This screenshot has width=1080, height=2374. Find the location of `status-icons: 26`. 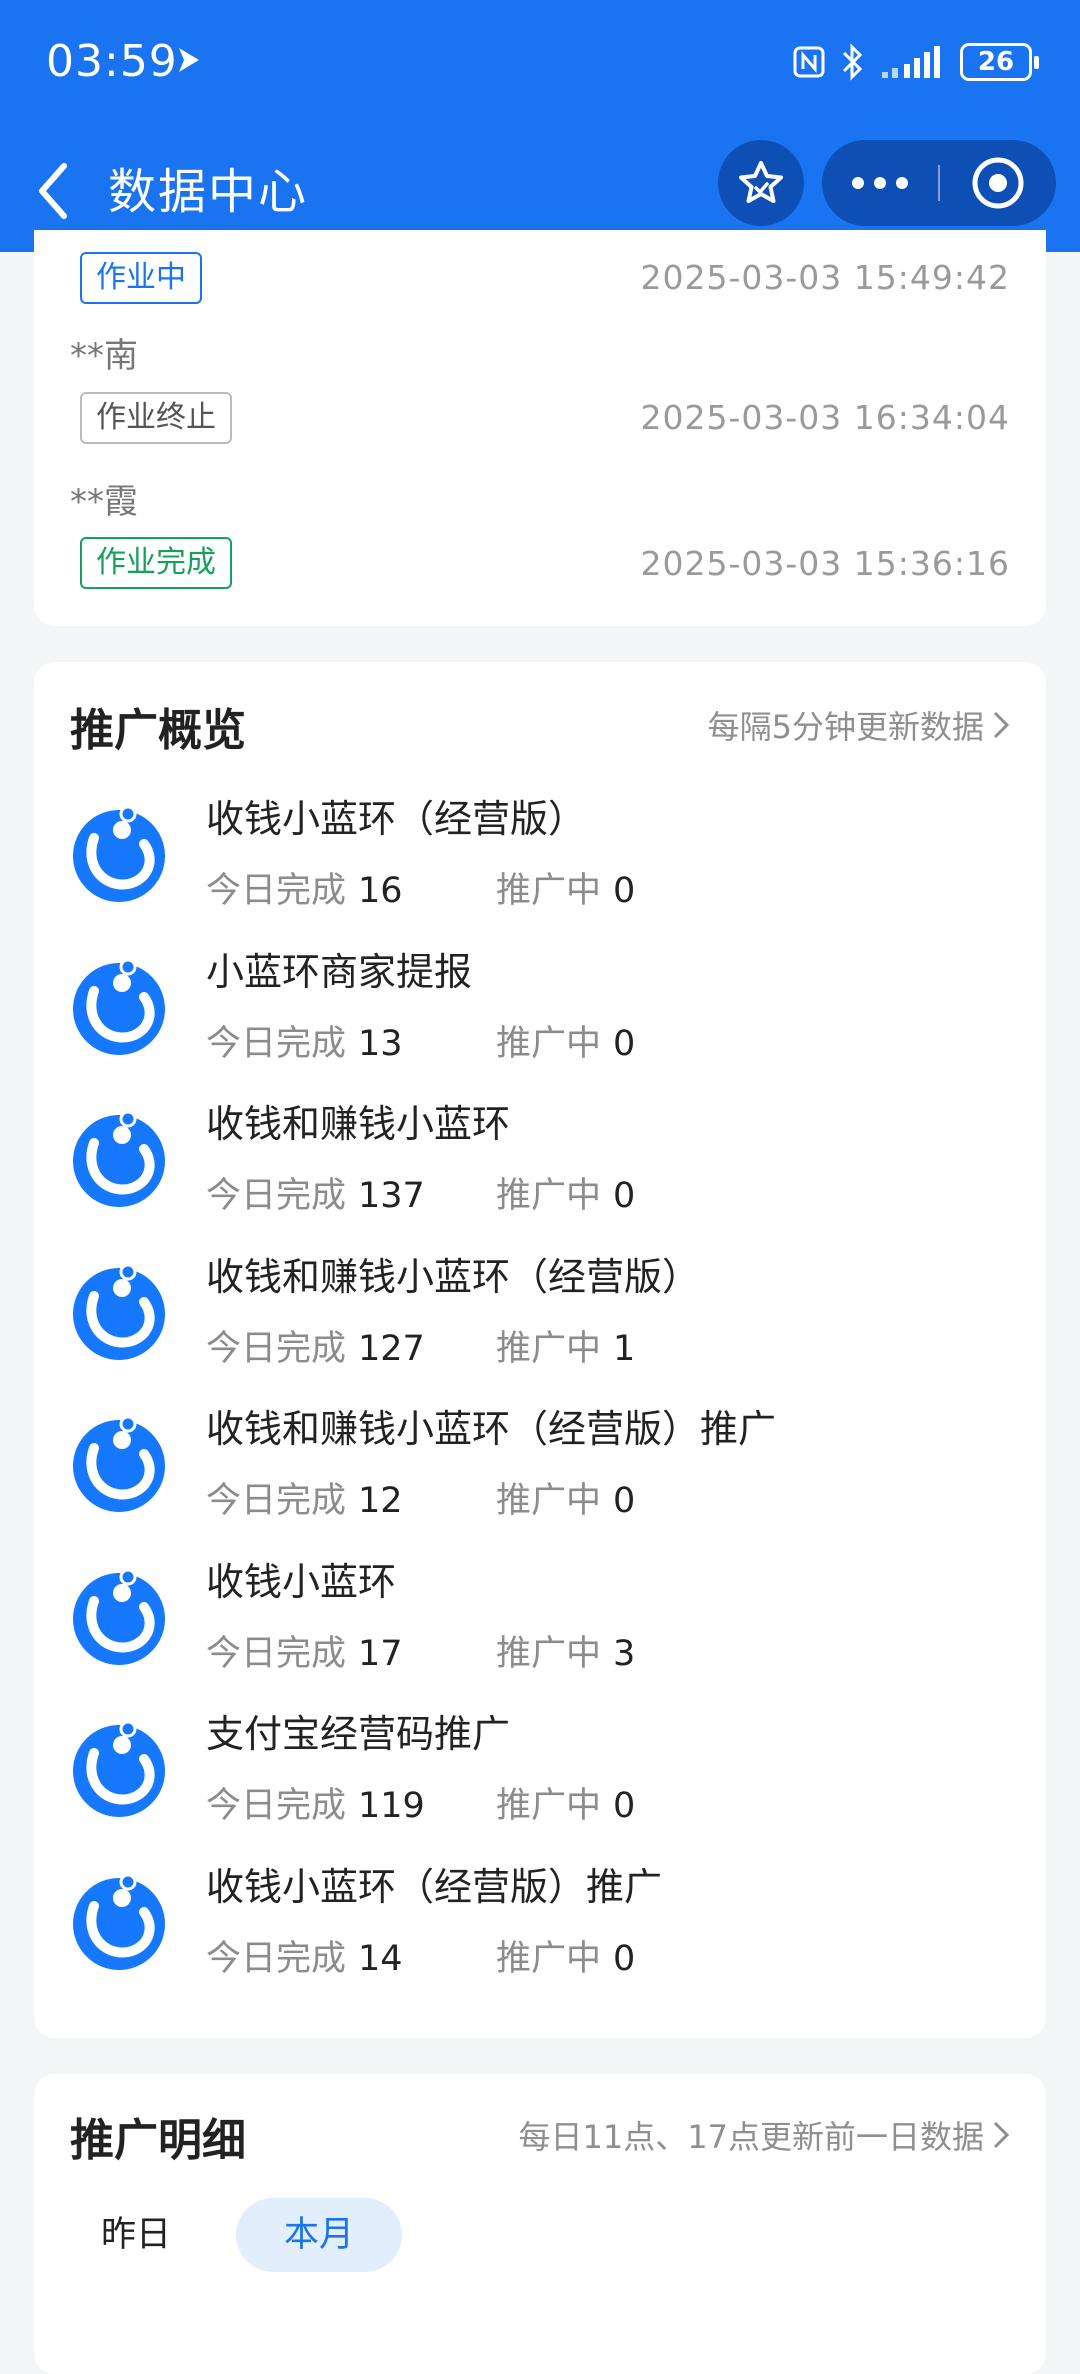

status-icons: 26 is located at coordinates (915, 62).